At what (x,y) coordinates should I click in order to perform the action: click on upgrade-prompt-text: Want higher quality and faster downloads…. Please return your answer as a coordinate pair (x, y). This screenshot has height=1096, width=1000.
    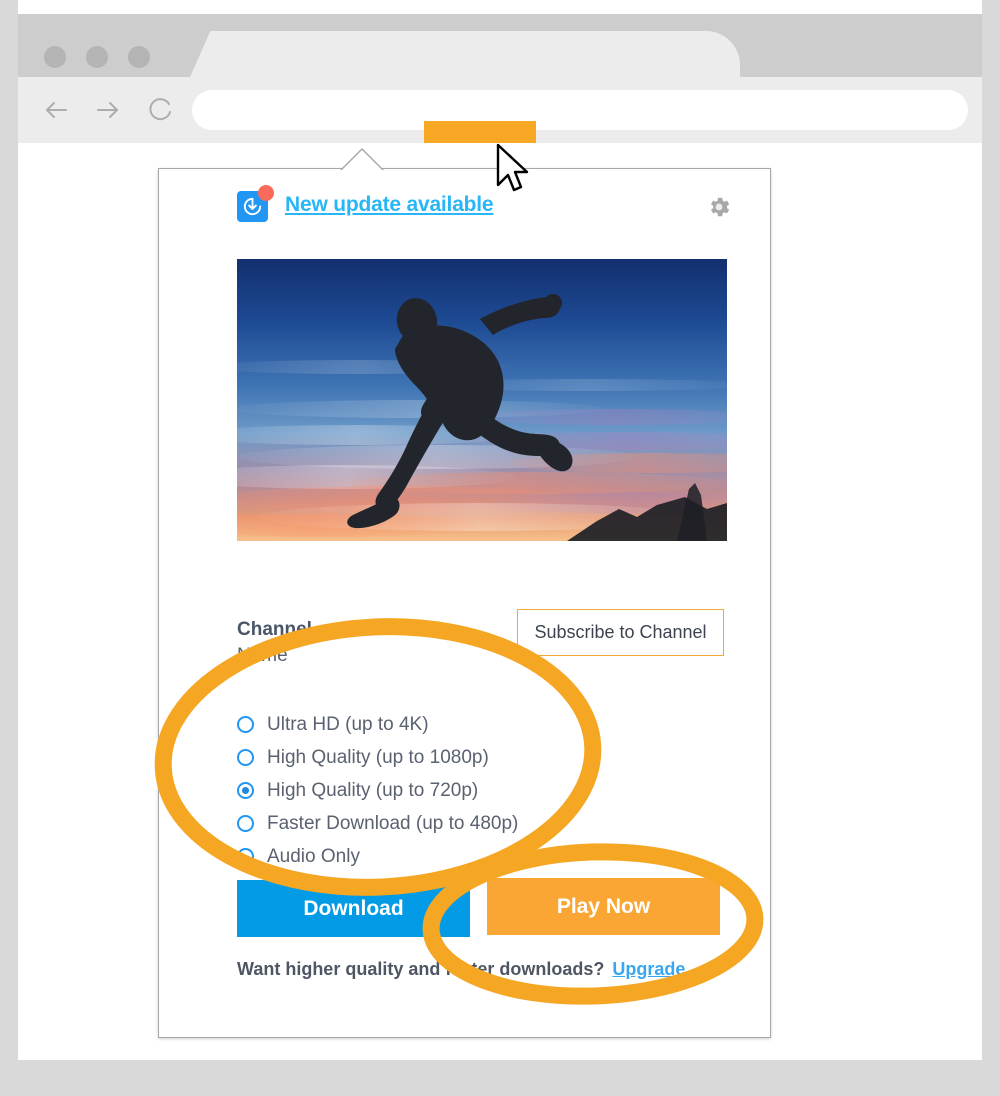
    Looking at the image, I should click on (421, 969).